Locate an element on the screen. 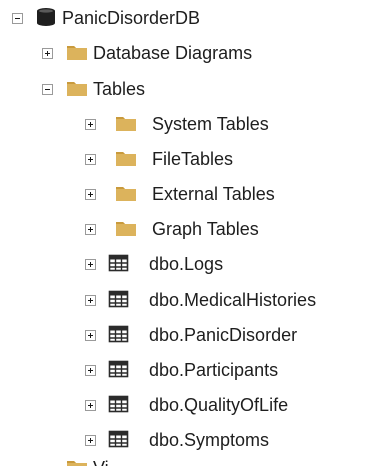 This screenshot has height=466, width=368. table-label: dbo.Symptoms is located at coordinates (209, 440).